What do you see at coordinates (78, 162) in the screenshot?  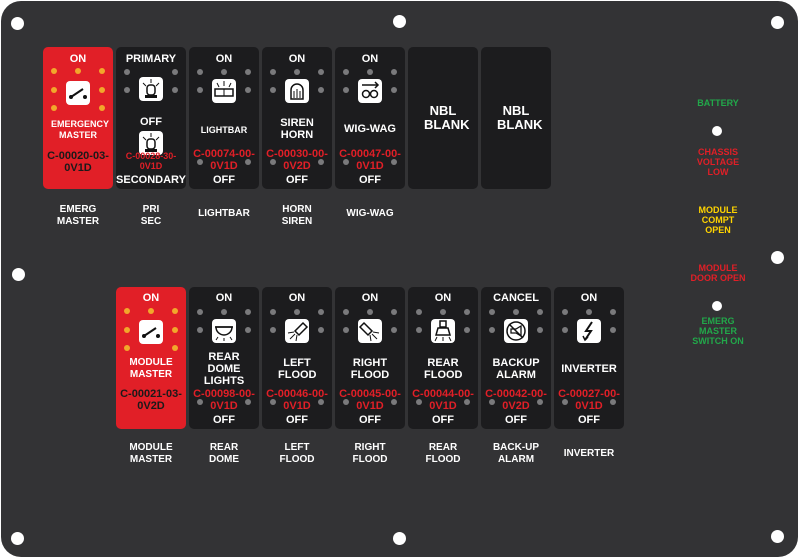 I see `part-number: C-00020-03-0V1D` at bounding box center [78, 162].